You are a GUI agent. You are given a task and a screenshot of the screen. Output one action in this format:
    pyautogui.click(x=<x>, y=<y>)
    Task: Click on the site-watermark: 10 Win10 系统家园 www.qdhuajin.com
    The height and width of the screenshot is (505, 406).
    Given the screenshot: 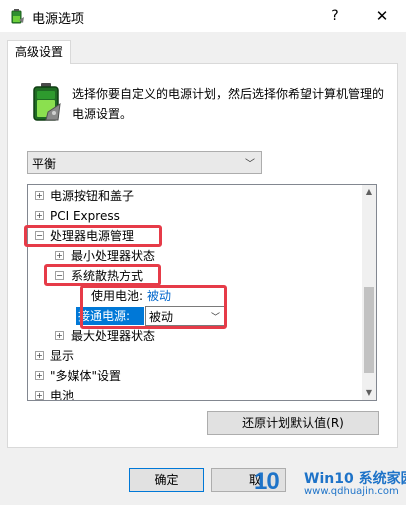 What is the action you would take?
    pyautogui.click(x=330, y=485)
    